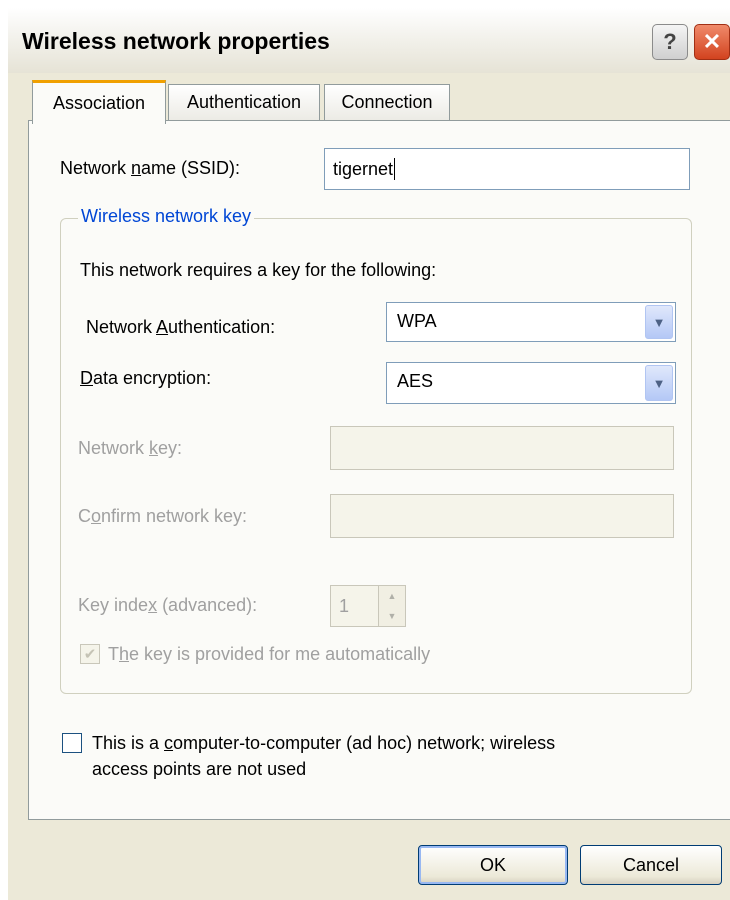  I want to click on data-encryption-label-accesskey: D, so click(86, 378).